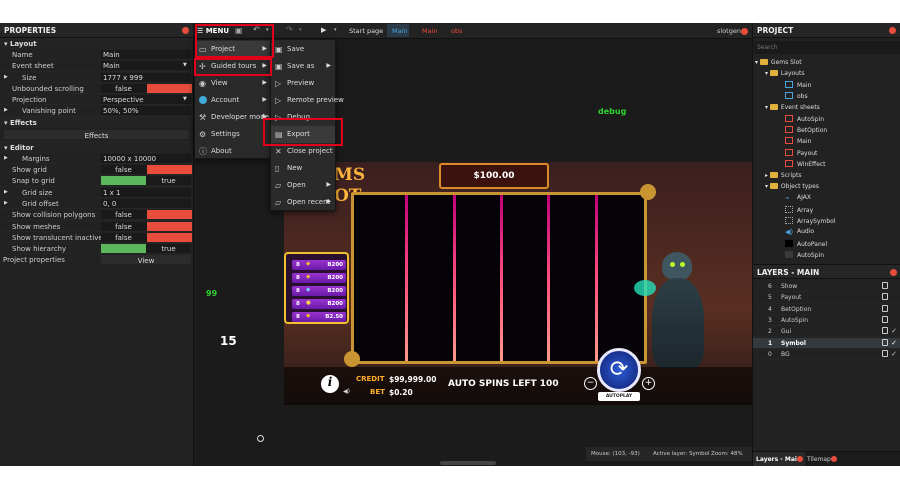 The height and width of the screenshot is (489, 900). Describe the element at coordinates (146, 260) in the screenshot. I see `view-button: View` at that location.